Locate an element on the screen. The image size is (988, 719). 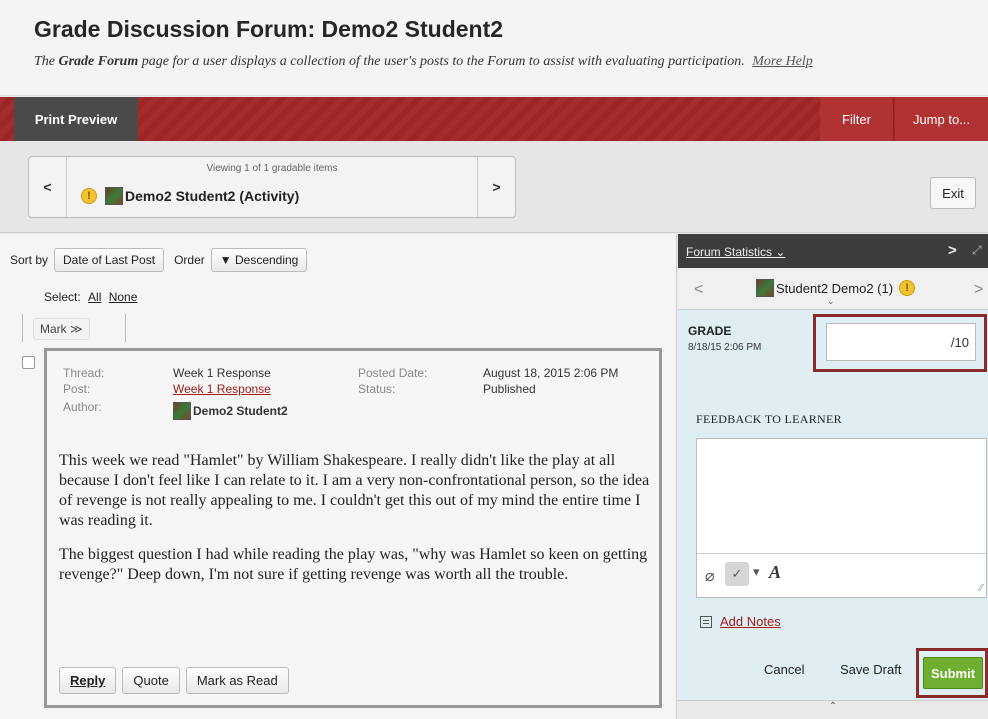
selected-user: Student2 Demo2 (1) ! is located at coordinates (836, 288).